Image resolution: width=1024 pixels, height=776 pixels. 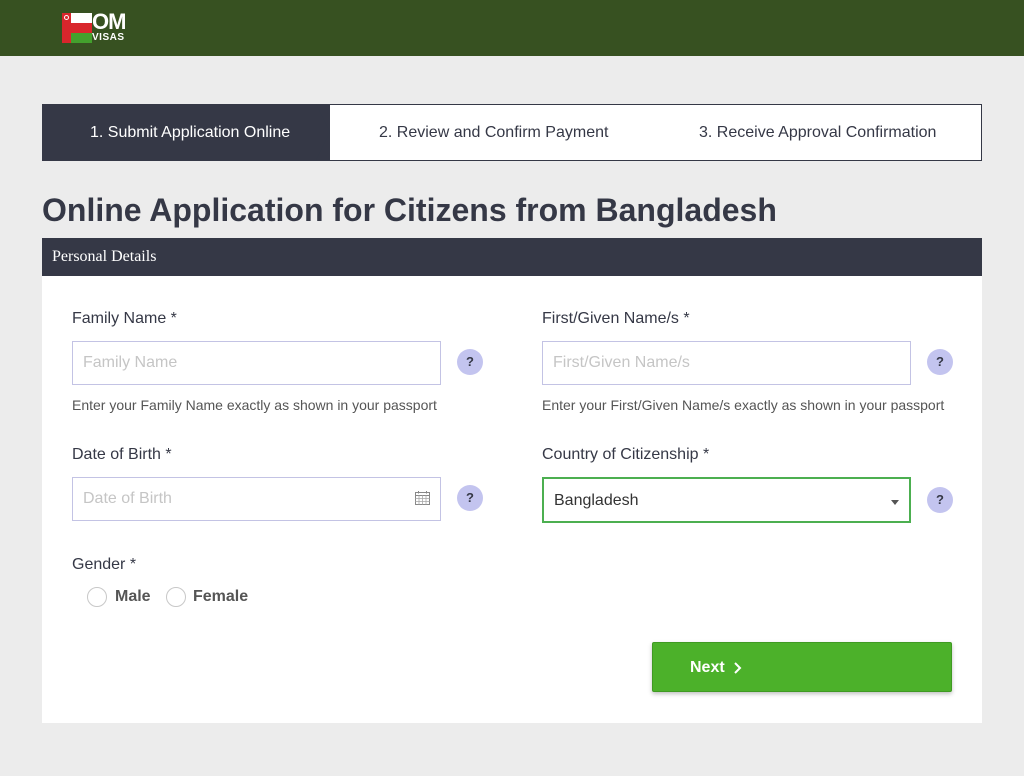 I want to click on given-name-input, so click(x=726, y=363).